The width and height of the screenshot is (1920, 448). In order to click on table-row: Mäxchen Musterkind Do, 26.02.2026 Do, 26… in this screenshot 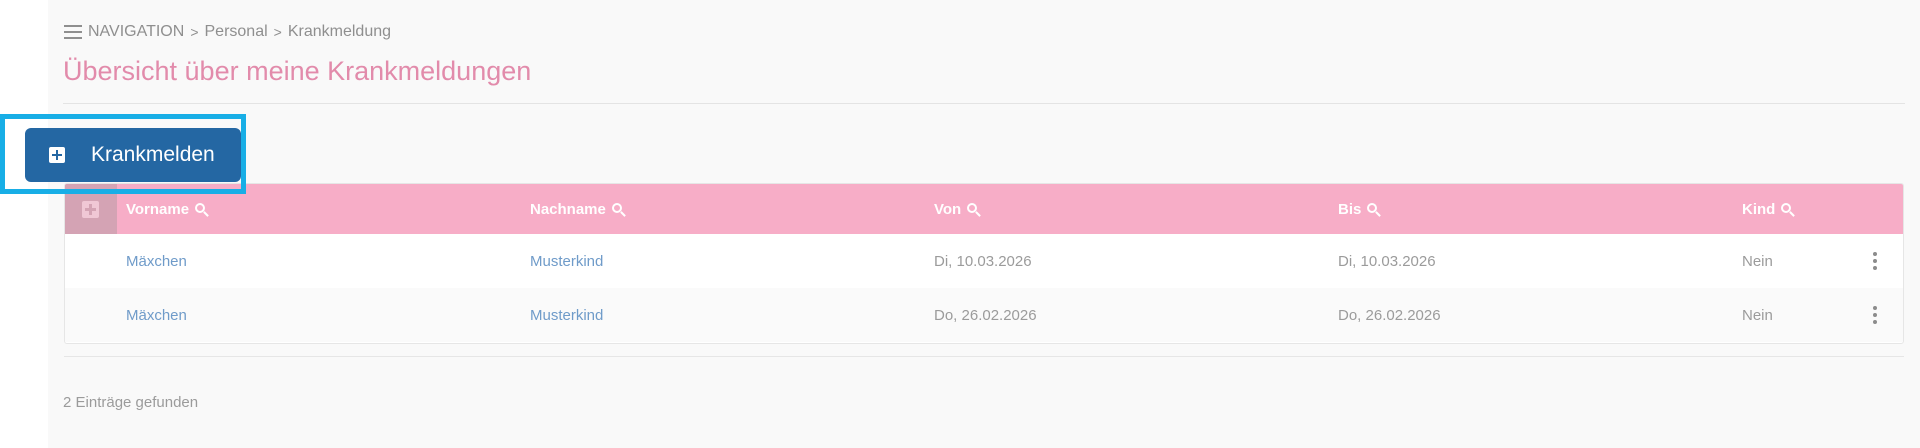, I will do `click(984, 315)`.